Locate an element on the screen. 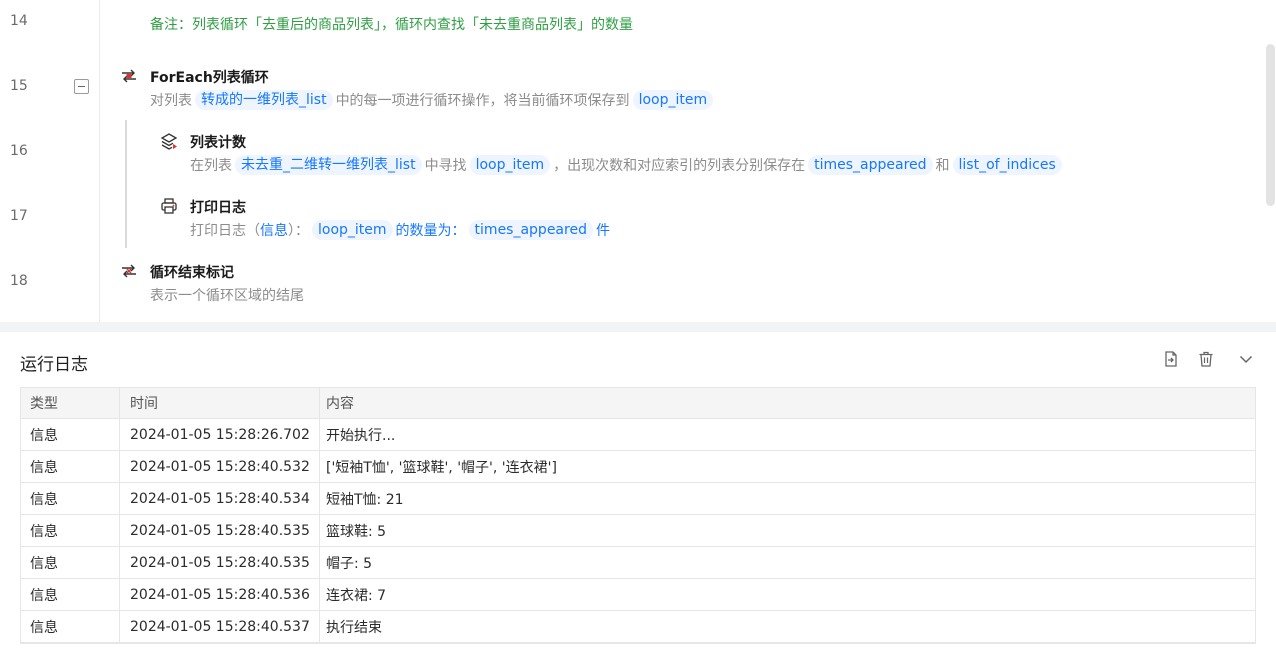 The height and width of the screenshot is (657, 1276). table-header-row: 类型 时间 内容 is located at coordinates (638, 403).